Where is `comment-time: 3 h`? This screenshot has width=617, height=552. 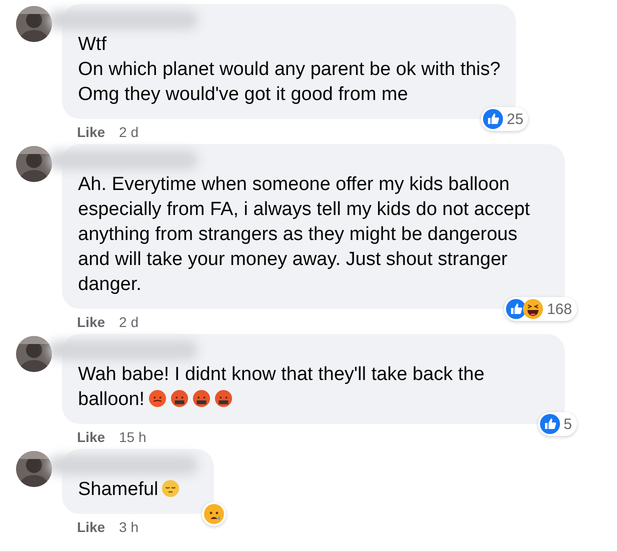
comment-time: 3 h is located at coordinates (128, 527).